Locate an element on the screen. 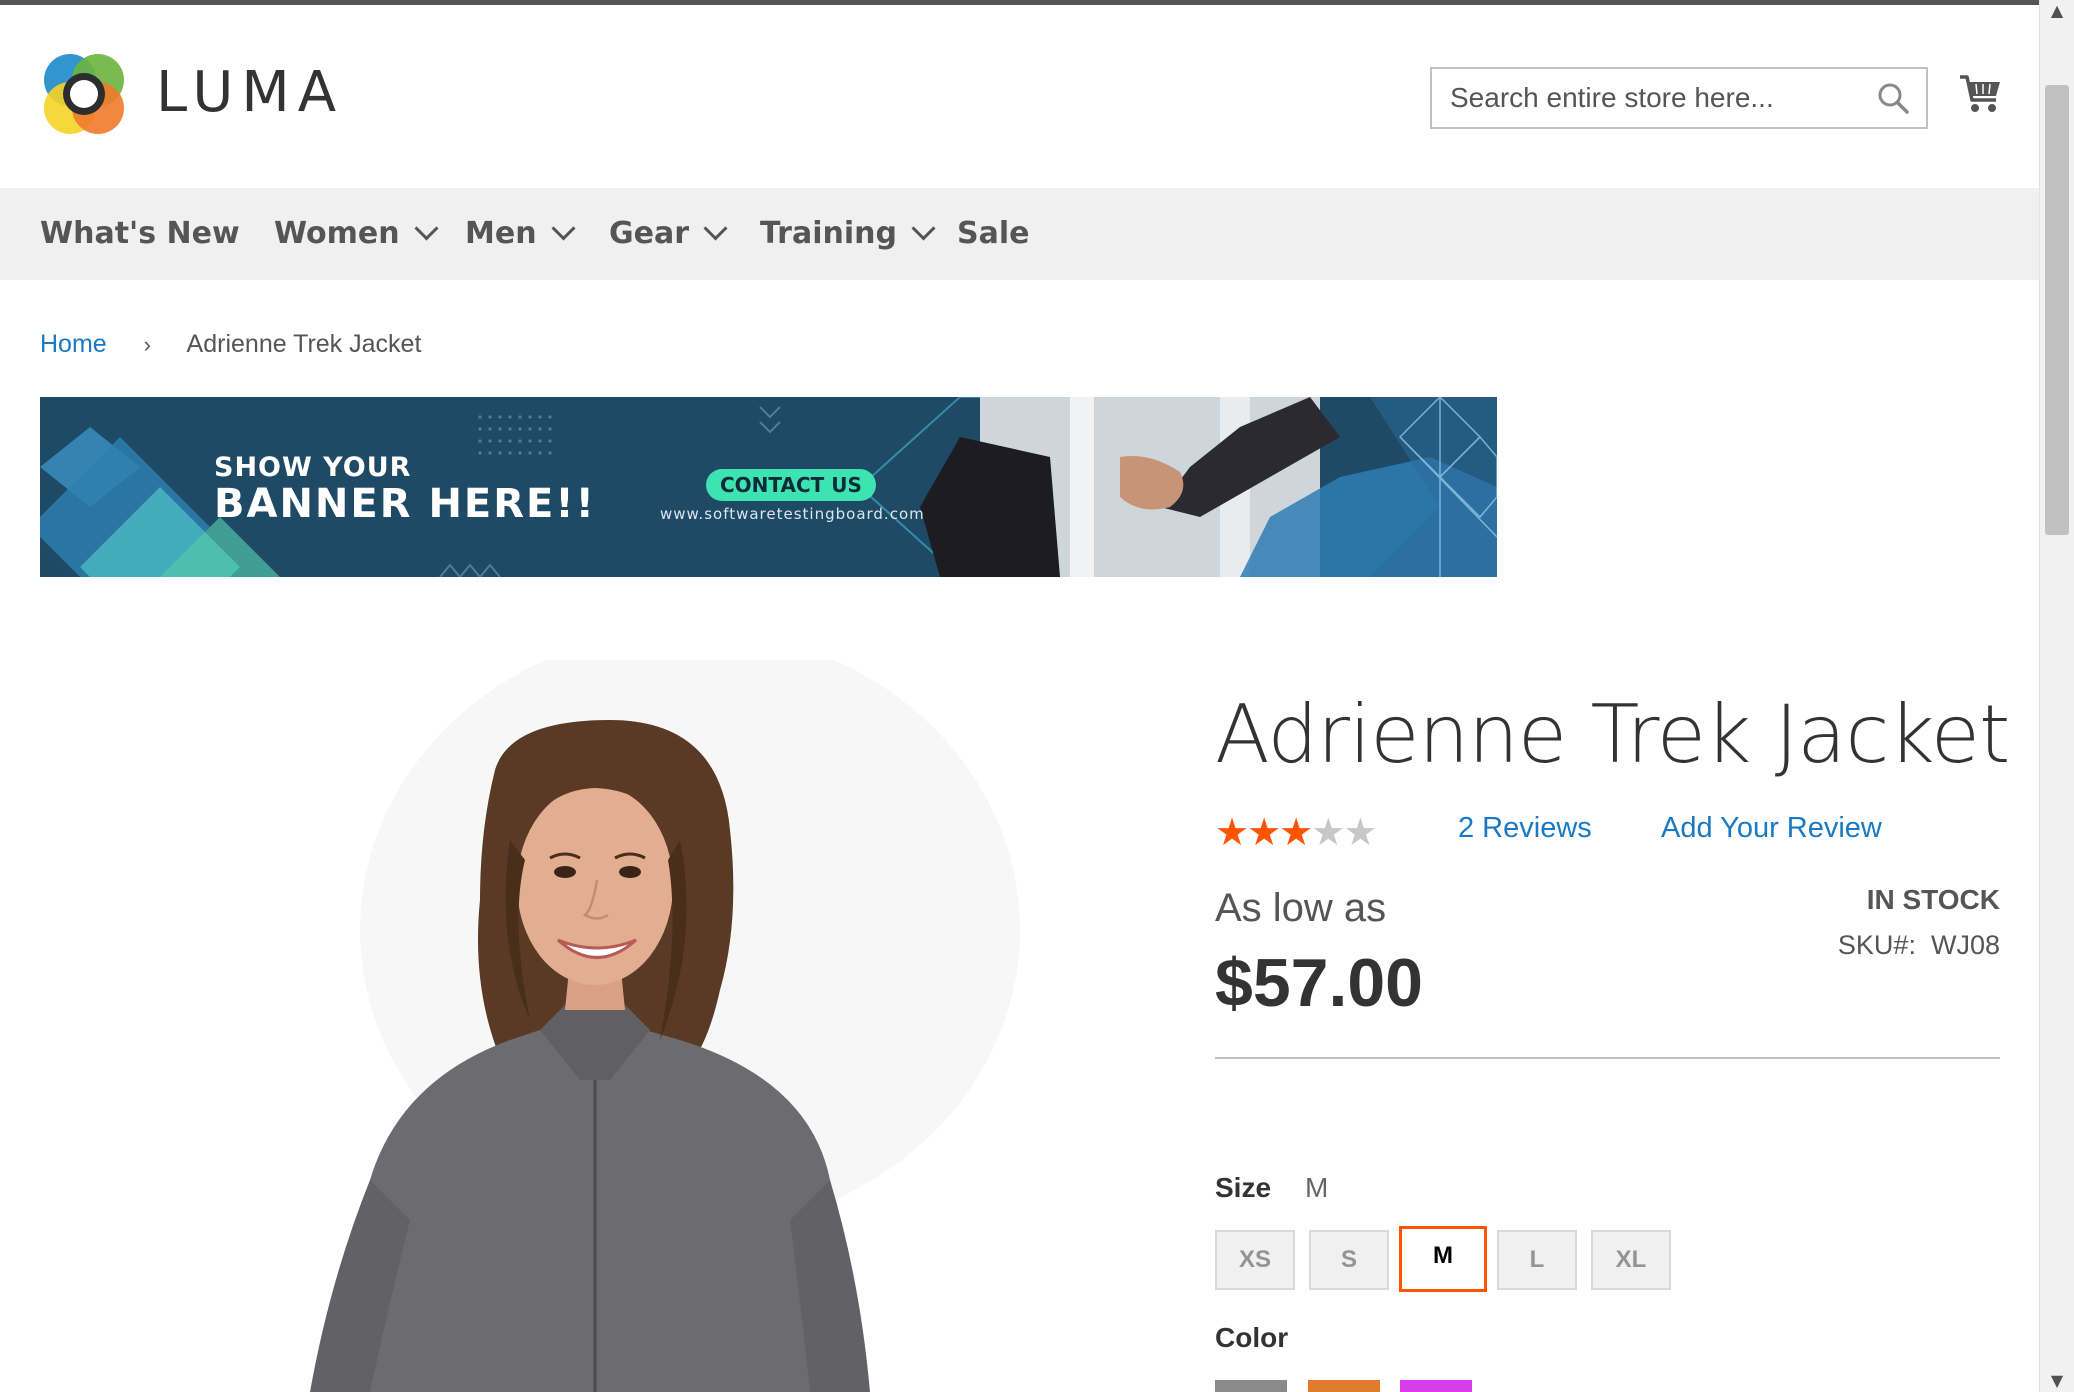  nav-item-label: Training is located at coordinates (828, 233).